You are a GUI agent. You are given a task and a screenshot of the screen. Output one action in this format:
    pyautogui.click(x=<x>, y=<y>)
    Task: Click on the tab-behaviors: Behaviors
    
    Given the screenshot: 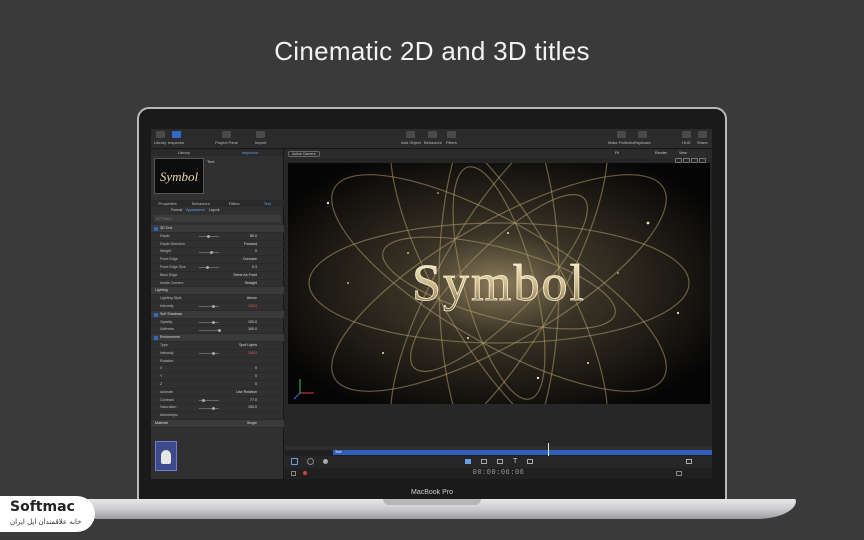 What is the action you would take?
    pyautogui.click(x=200, y=203)
    